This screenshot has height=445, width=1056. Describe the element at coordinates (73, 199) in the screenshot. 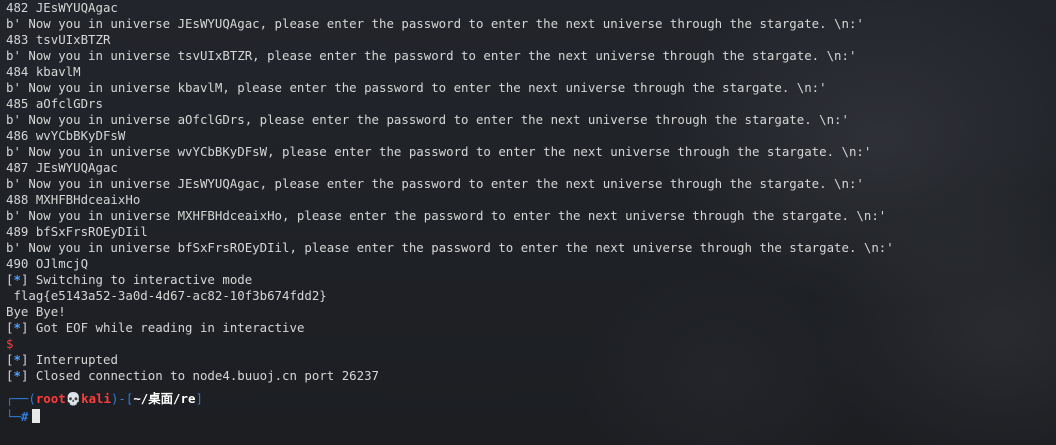

I see `output-line: 488 MXHFBHdceaixHo` at that location.